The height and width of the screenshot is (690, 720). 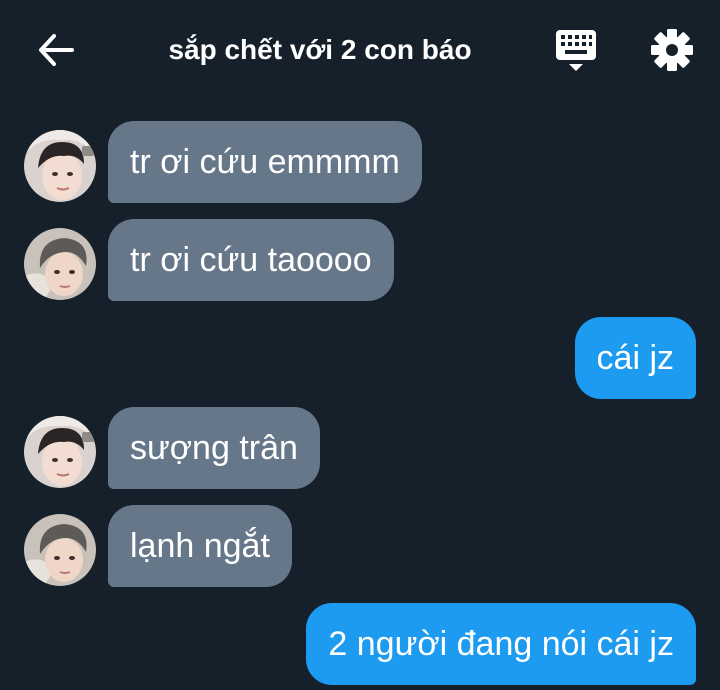 I want to click on message-bubble-incoming: tr ơi cứu taoooo, so click(x=251, y=260).